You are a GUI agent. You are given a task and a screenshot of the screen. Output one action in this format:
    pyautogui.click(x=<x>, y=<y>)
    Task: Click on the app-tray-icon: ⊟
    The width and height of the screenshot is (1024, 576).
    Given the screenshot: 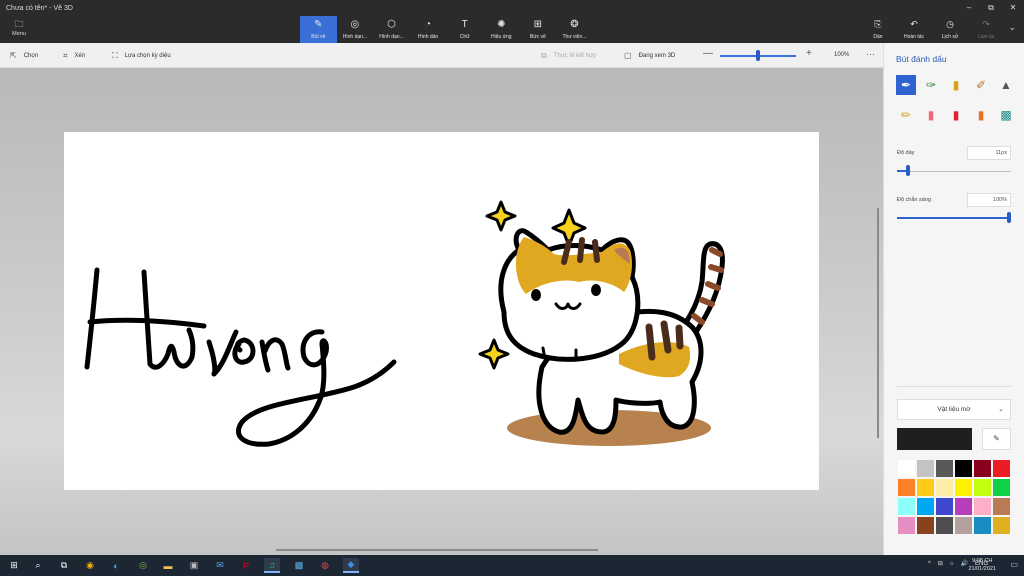 What is the action you would take?
    pyautogui.click(x=940, y=563)
    